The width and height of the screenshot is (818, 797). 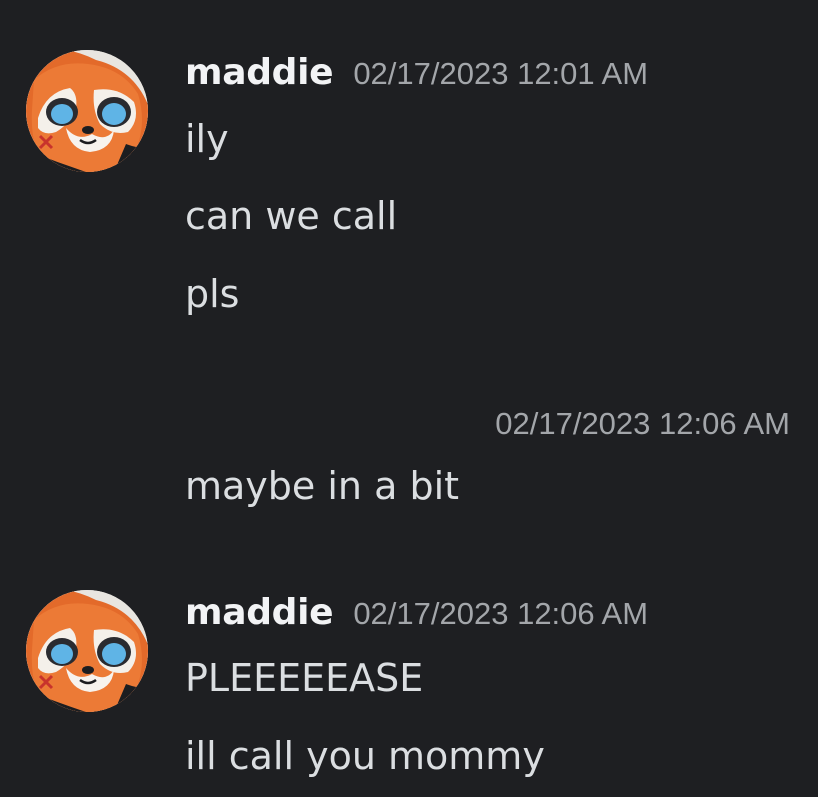 I want to click on timestamp: 02/17/2023 12:01 AM, so click(x=500, y=73).